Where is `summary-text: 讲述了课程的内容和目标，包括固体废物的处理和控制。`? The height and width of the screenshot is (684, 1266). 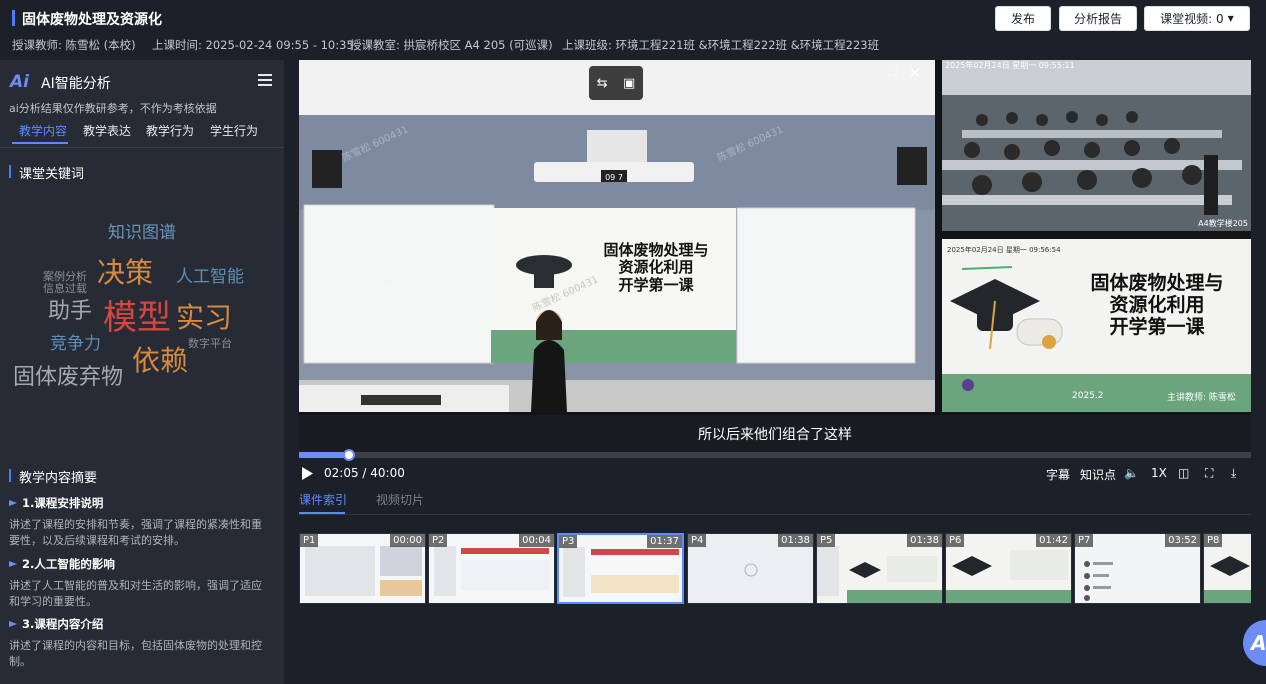
summary-text: 讲述了课程的内容和目标，包括固体废物的处理和控制。 is located at coordinates (135, 653).